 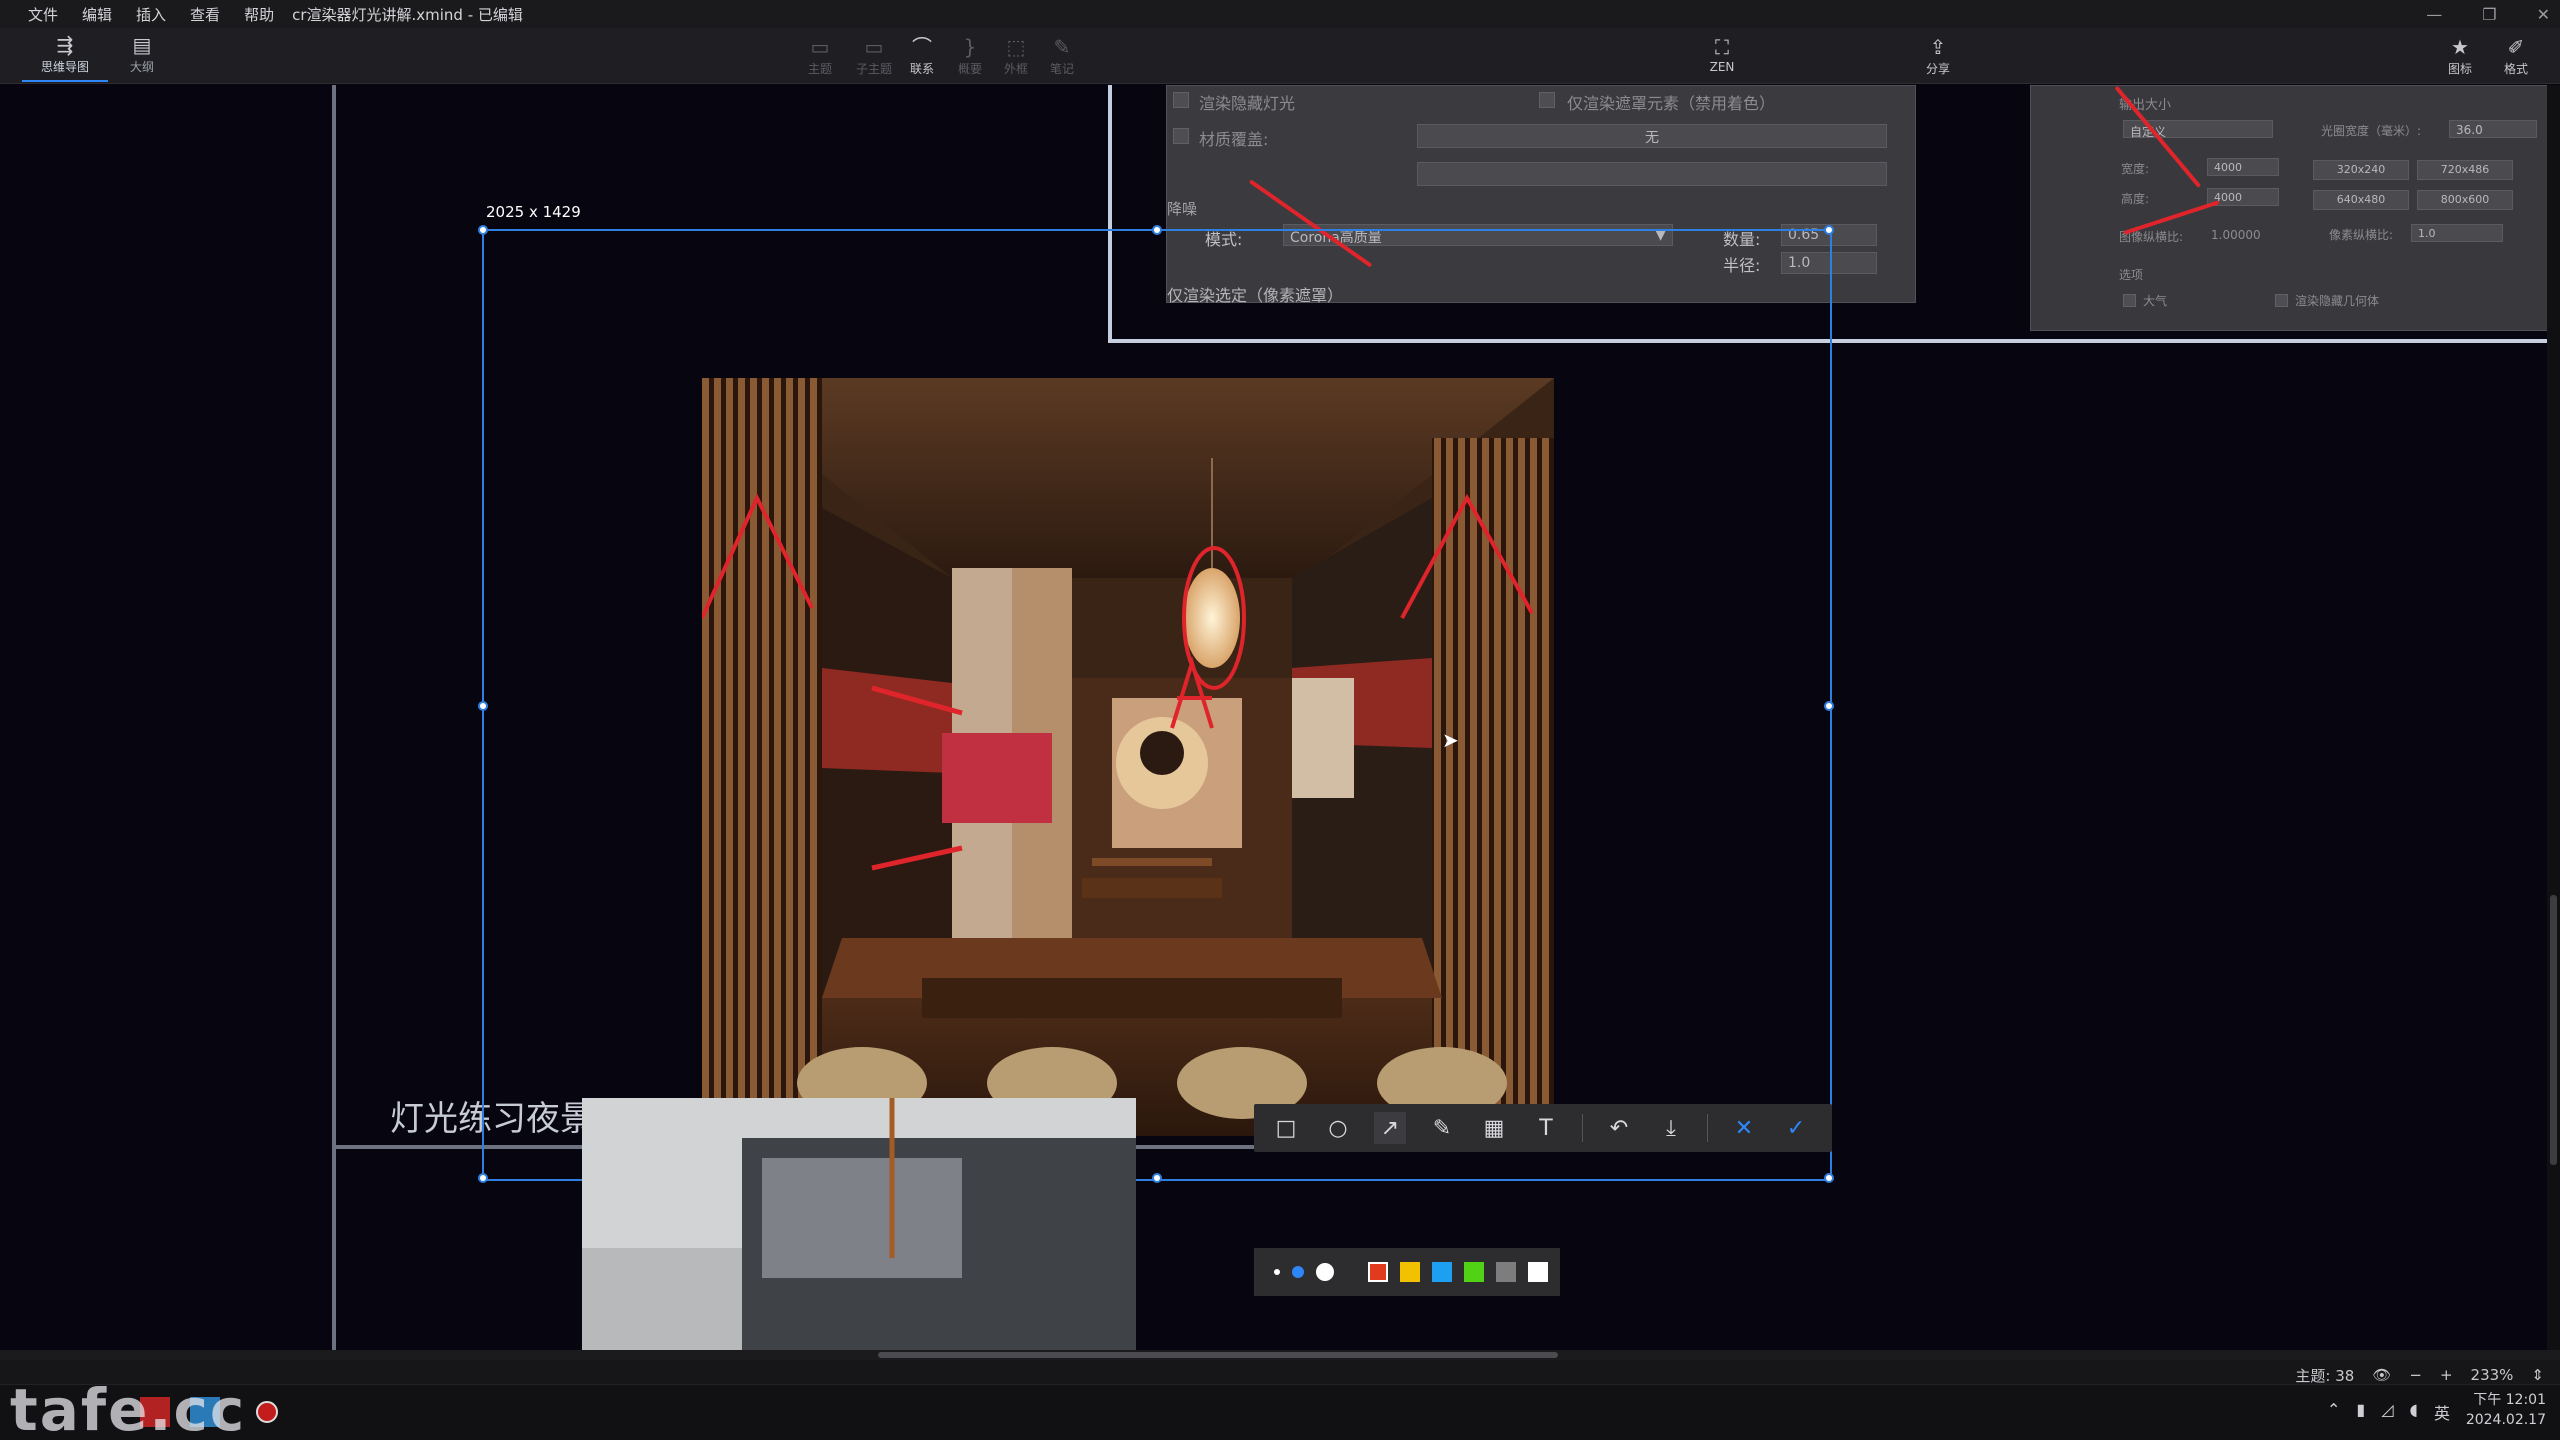 I want to click on menu-file: 文件, so click(x=43, y=14).